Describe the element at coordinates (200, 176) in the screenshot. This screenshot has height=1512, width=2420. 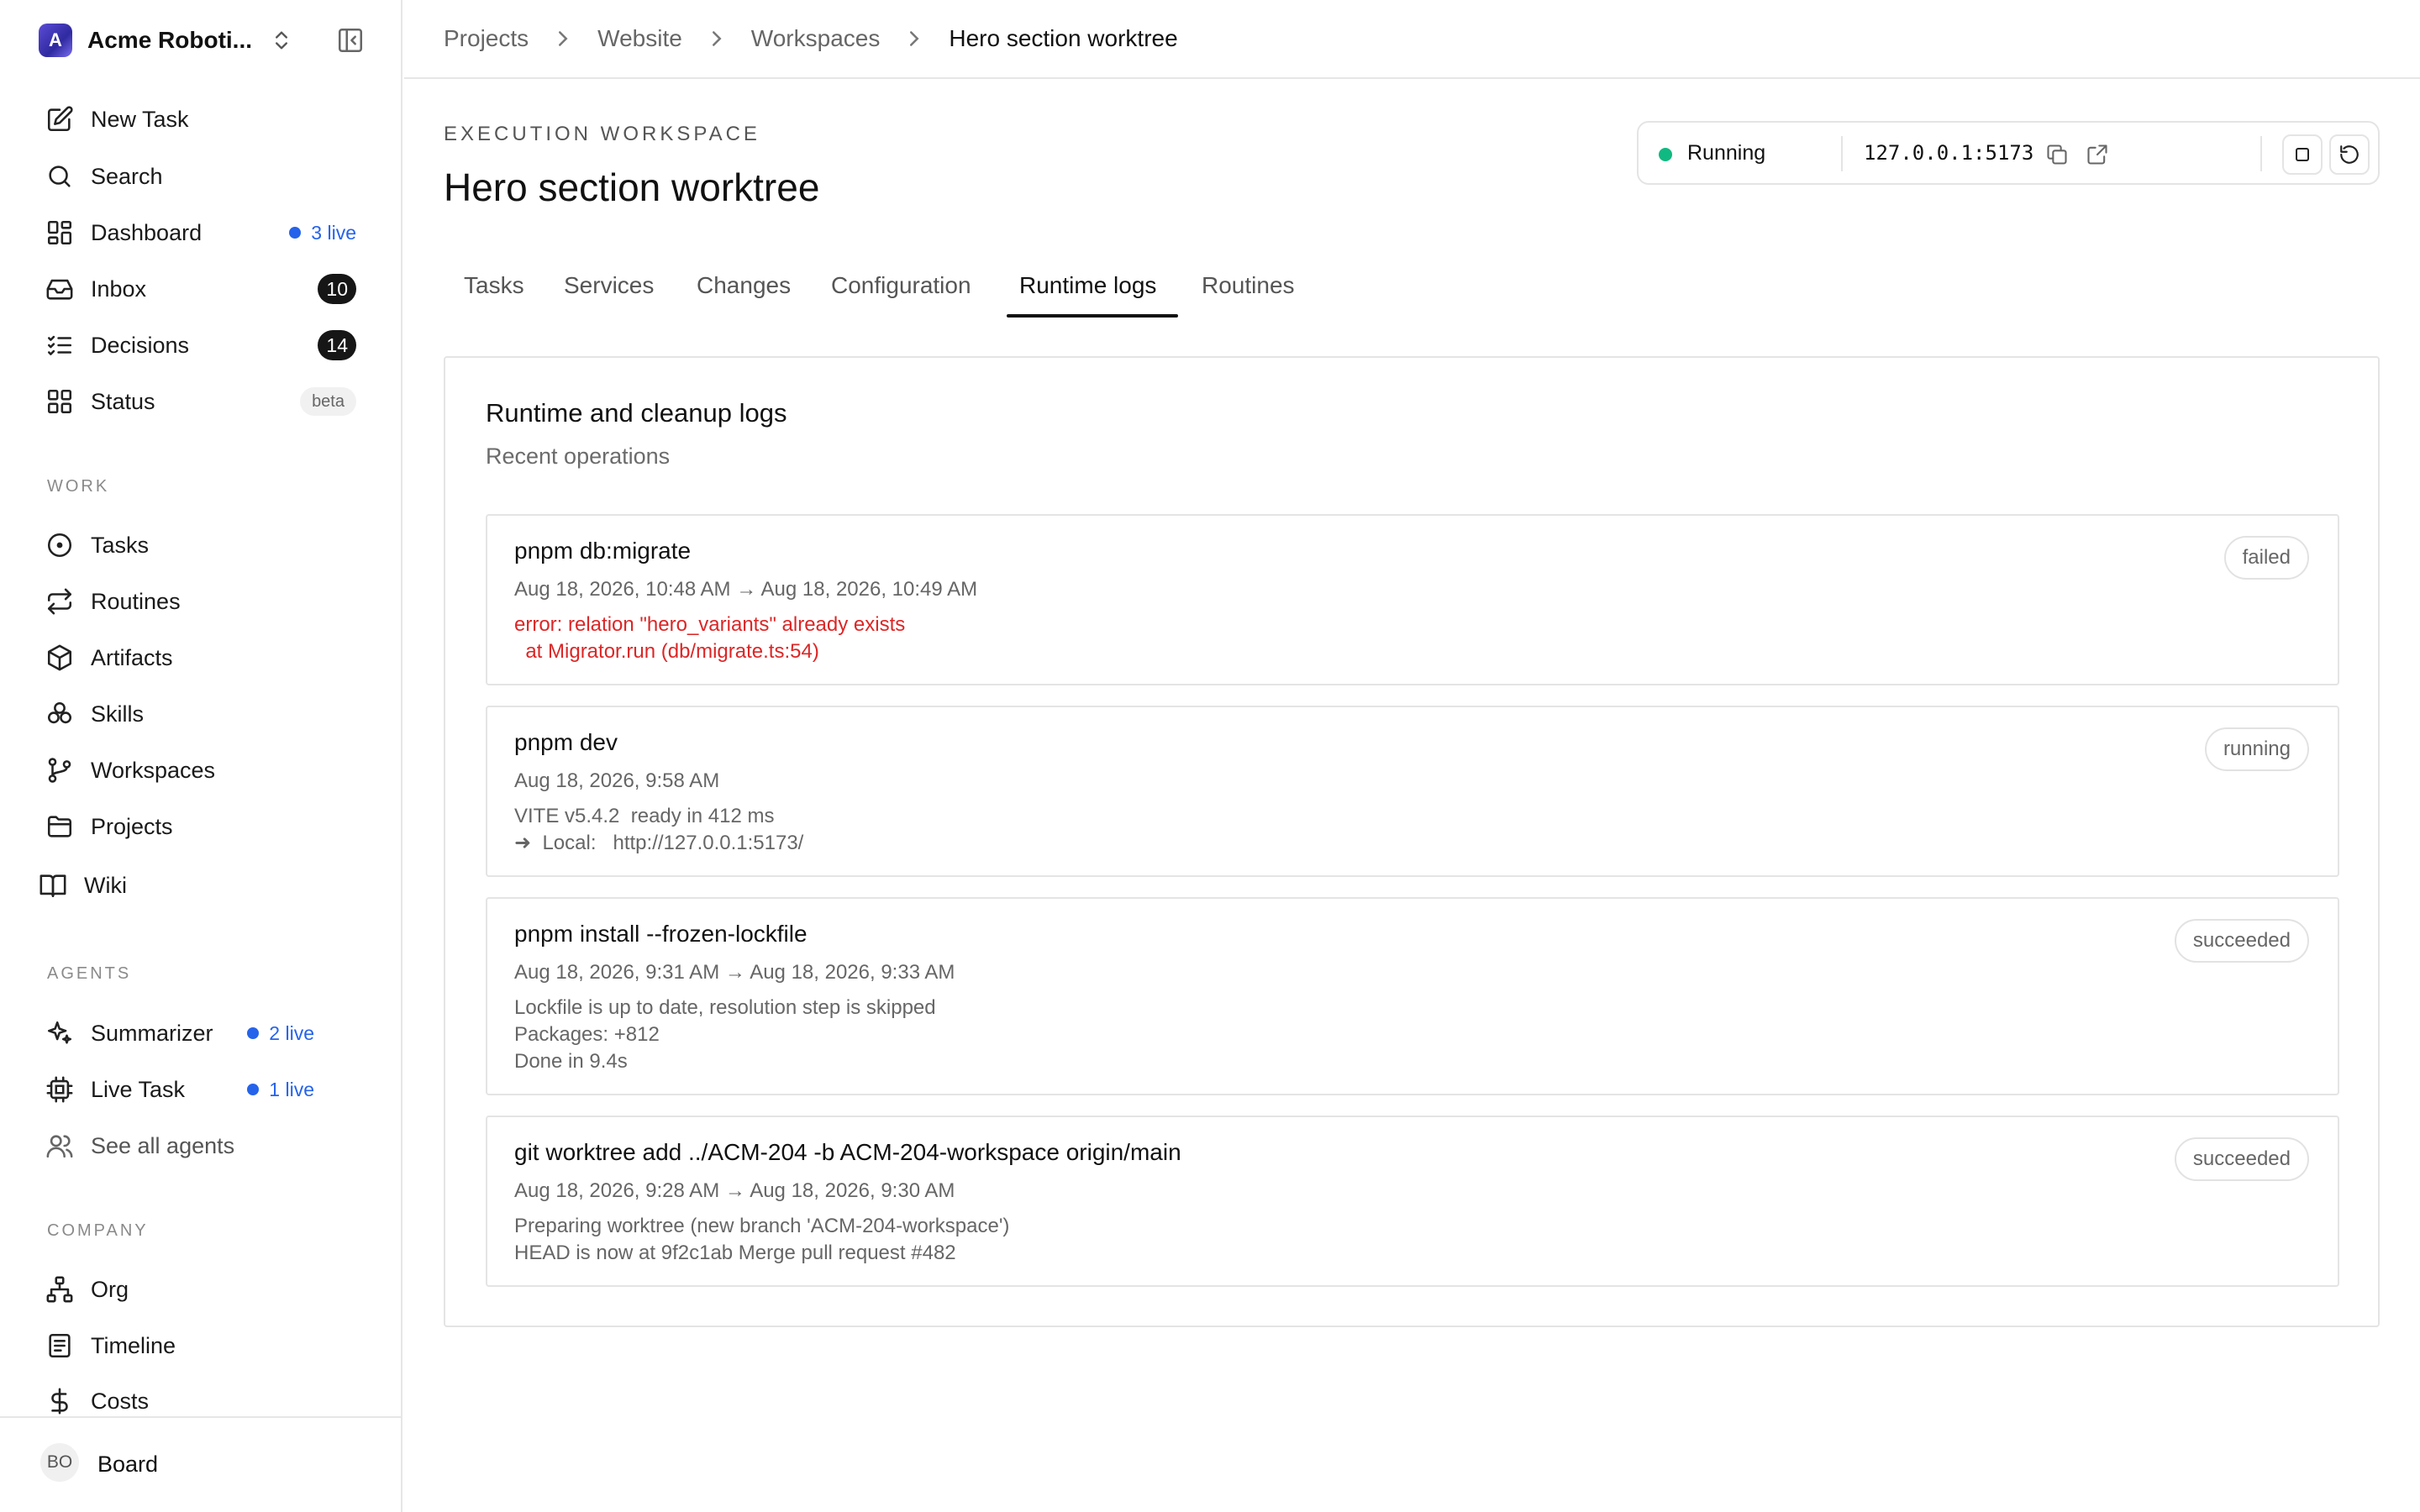
I see `nav-search: Search` at that location.